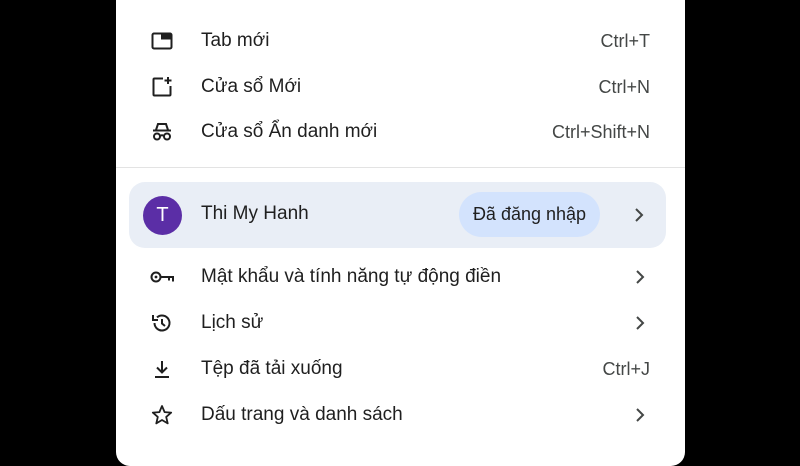 This screenshot has width=800, height=466. Describe the element at coordinates (351, 276) in the screenshot. I see `menu-item-label: Mật khẩu và tính năng tự động điền` at that location.